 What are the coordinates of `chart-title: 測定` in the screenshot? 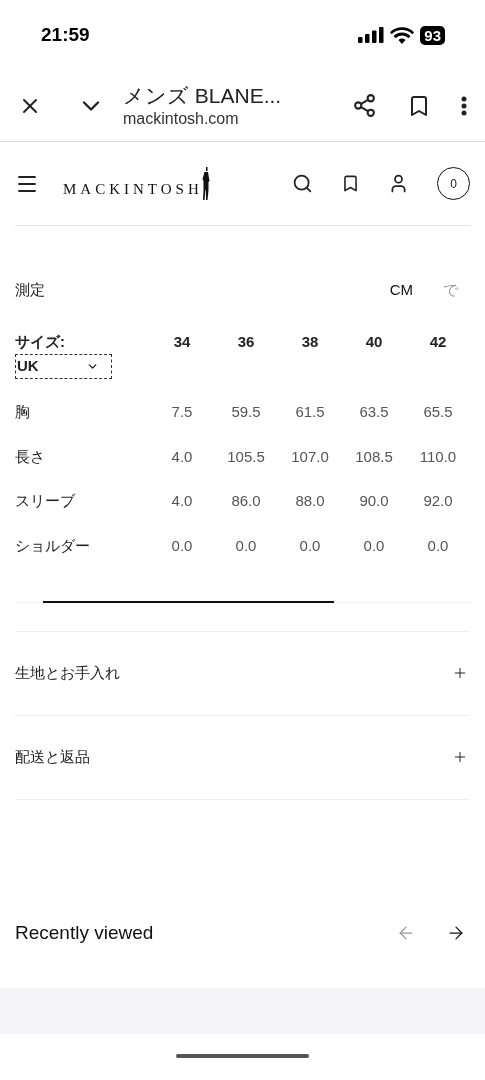 It's located at (30, 289).